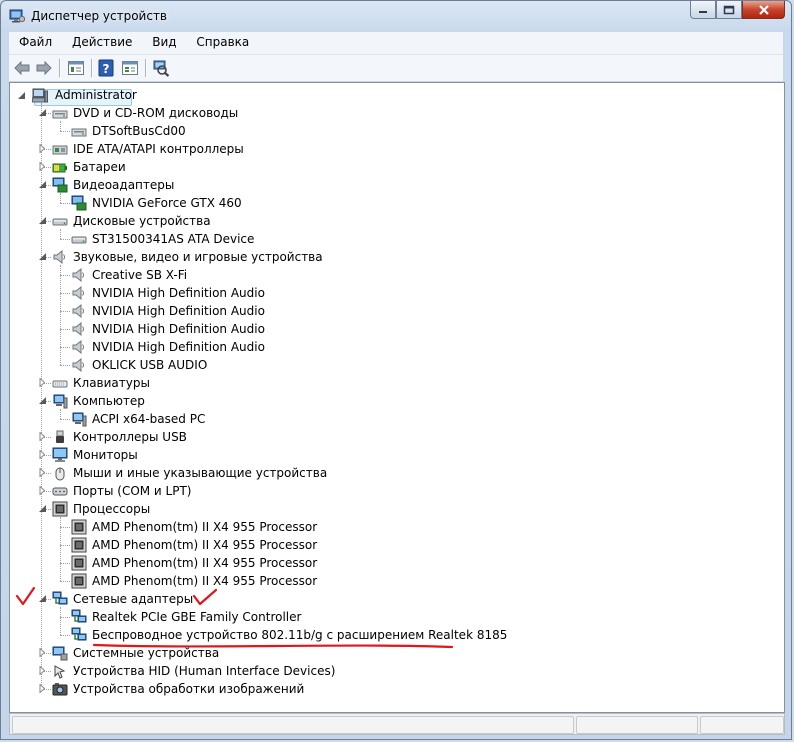 Image resolution: width=794 pixels, height=742 pixels. I want to click on tree-category: Системные устройства, so click(390, 653).